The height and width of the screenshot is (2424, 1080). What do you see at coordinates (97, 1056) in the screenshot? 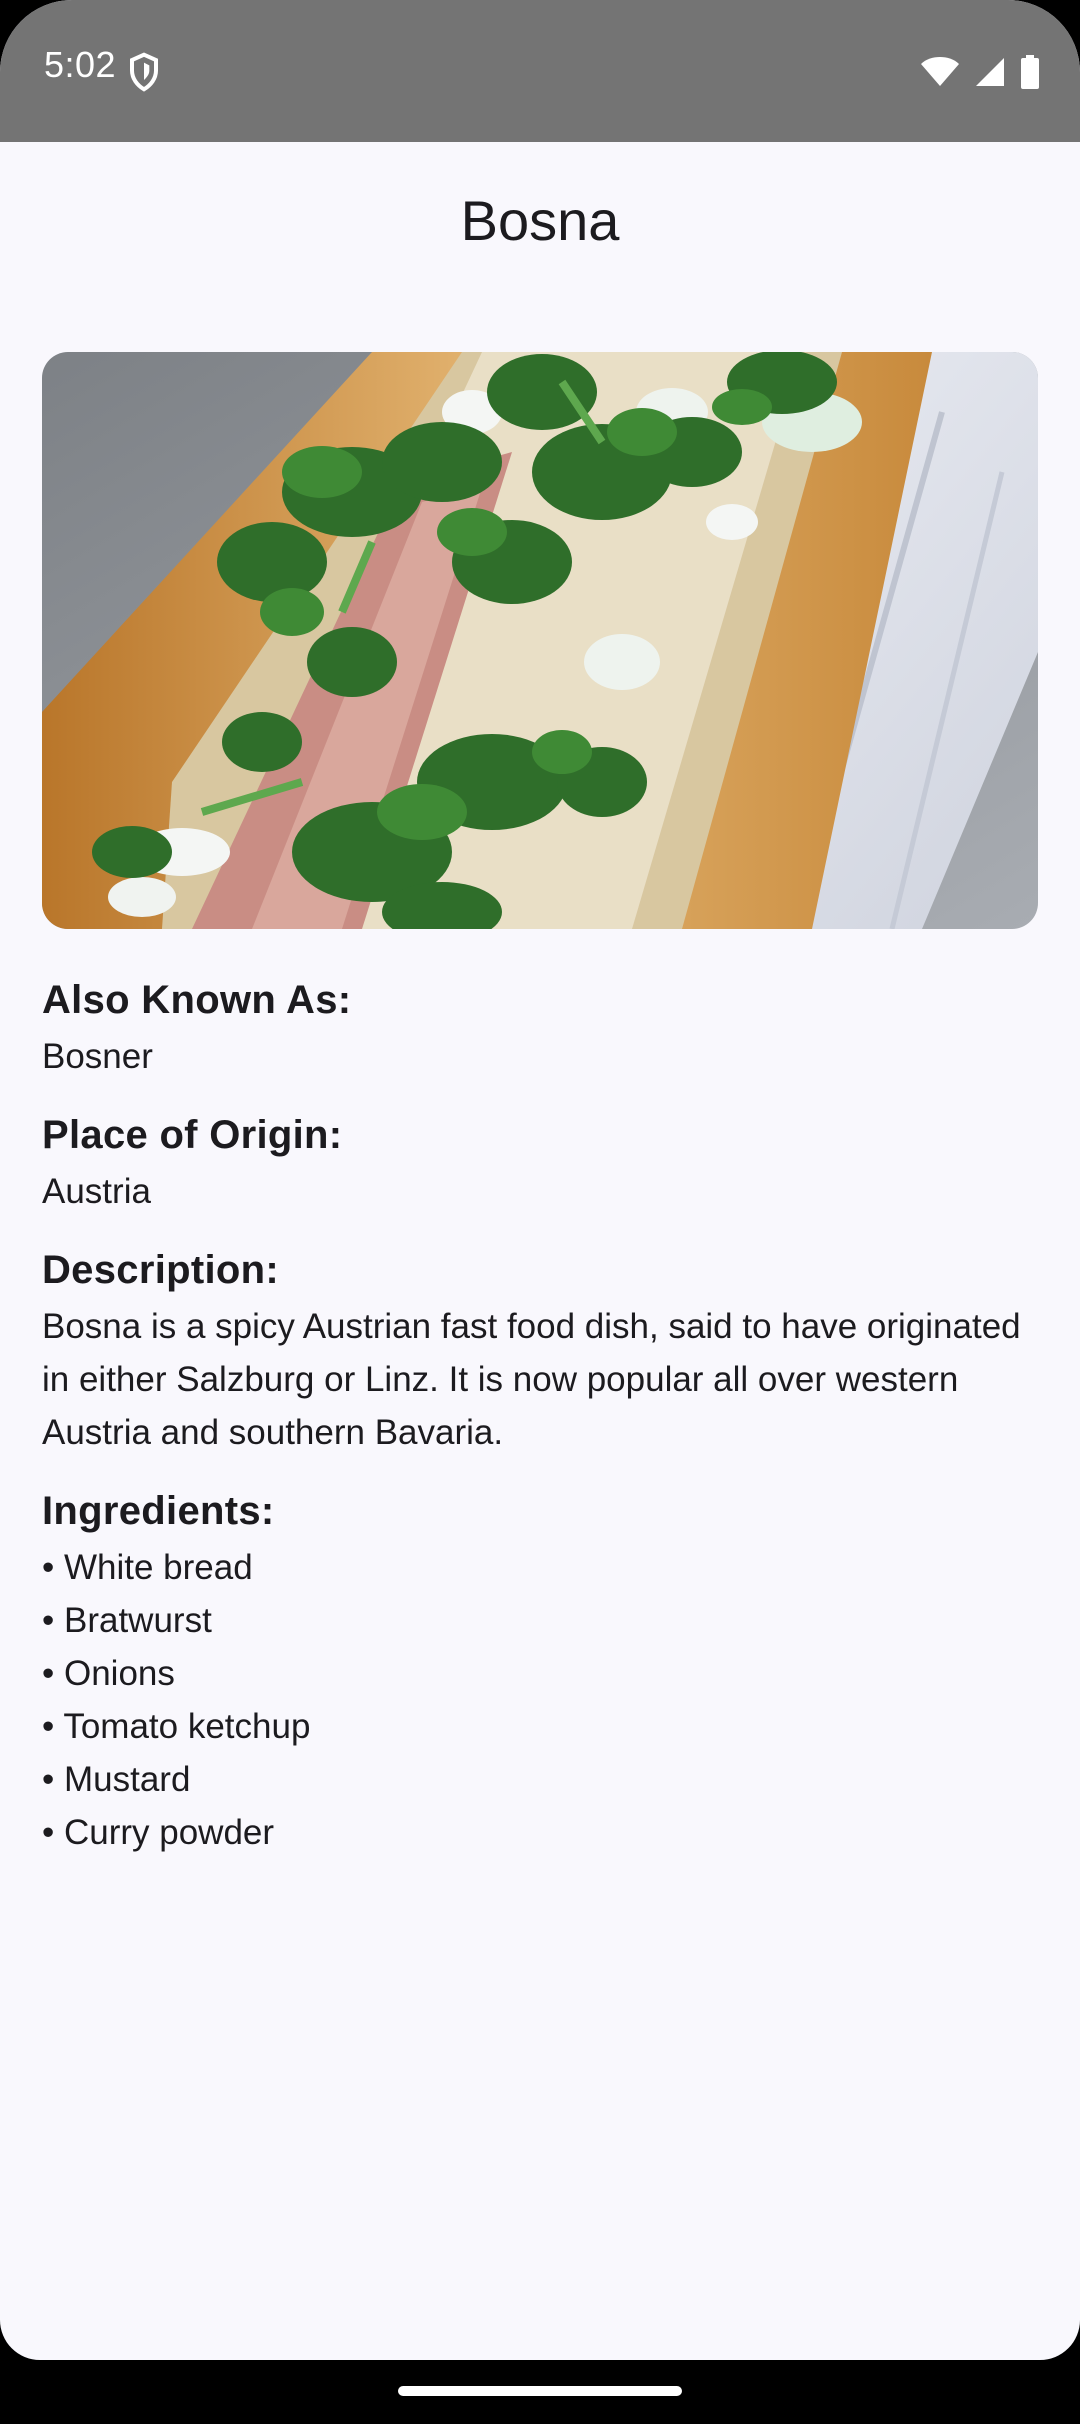
I see `also-known-as-value: Bosner` at bounding box center [97, 1056].